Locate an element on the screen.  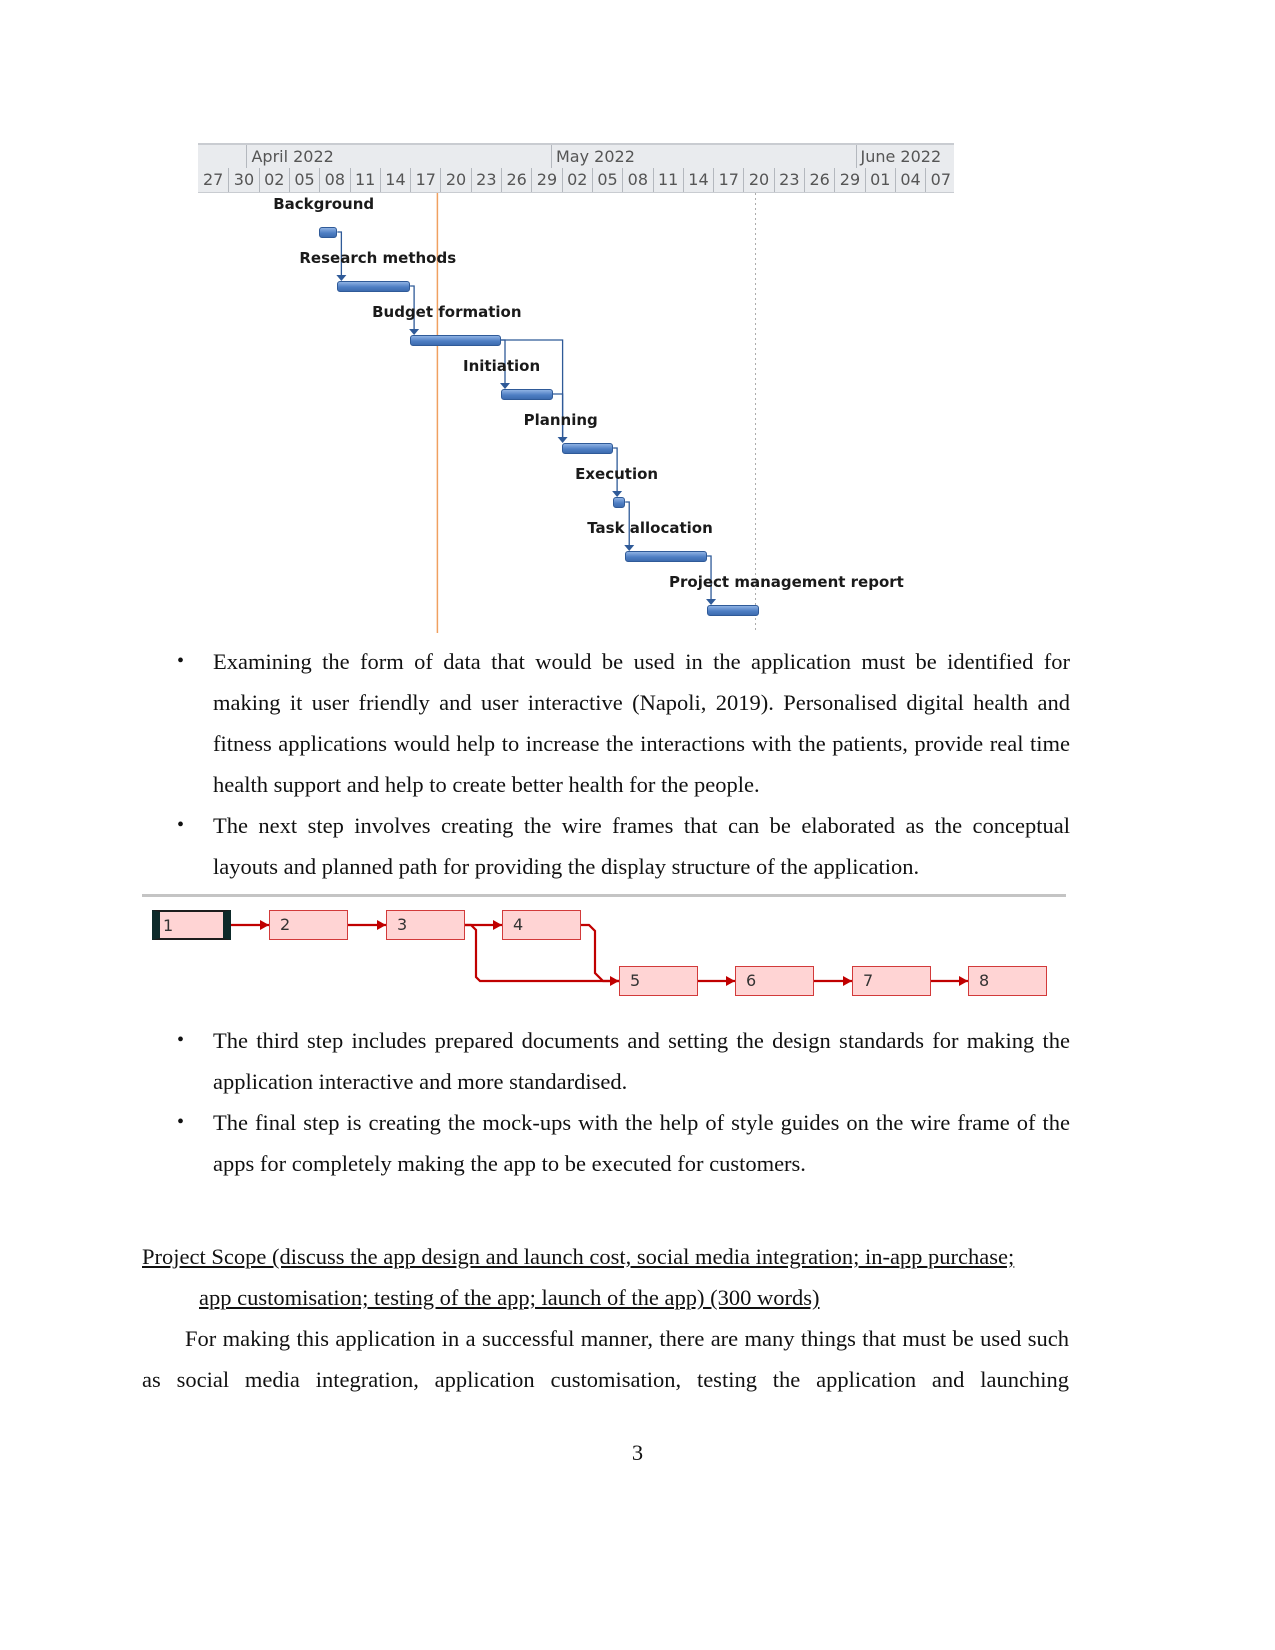
network-node: 2 is located at coordinates (308, 925).